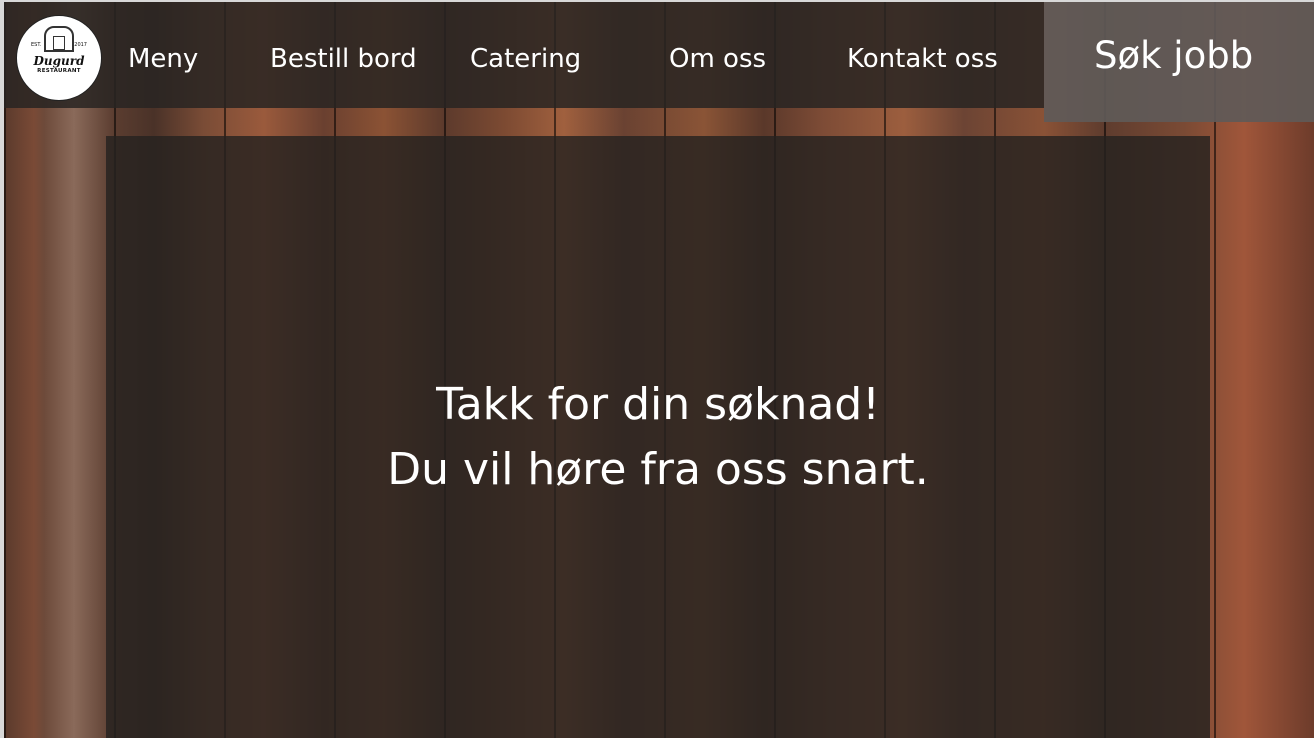 The image size is (1314, 738). What do you see at coordinates (1174, 55) in the screenshot?
I see `nav-sok-jobb-label: Søk jobb` at bounding box center [1174, 55].